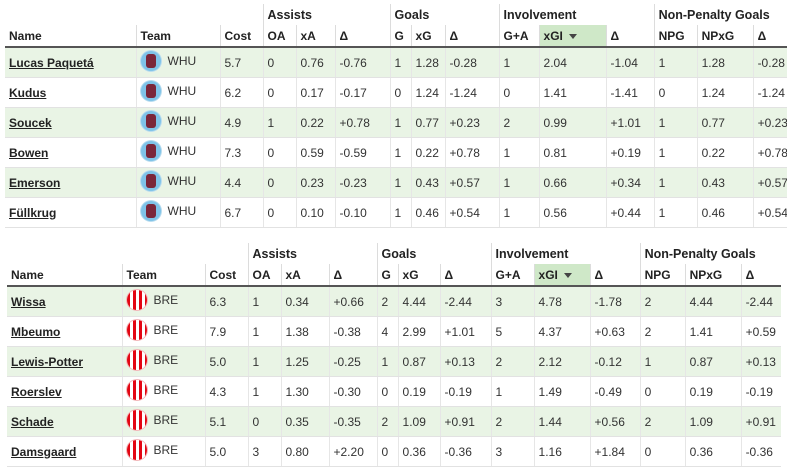 The height and width of the screenshot is (474, 787). What do you see at coordinates (43, 452) in the screenshot?
I see `player-link: Damsgaard` at bounding box center [43, 452].